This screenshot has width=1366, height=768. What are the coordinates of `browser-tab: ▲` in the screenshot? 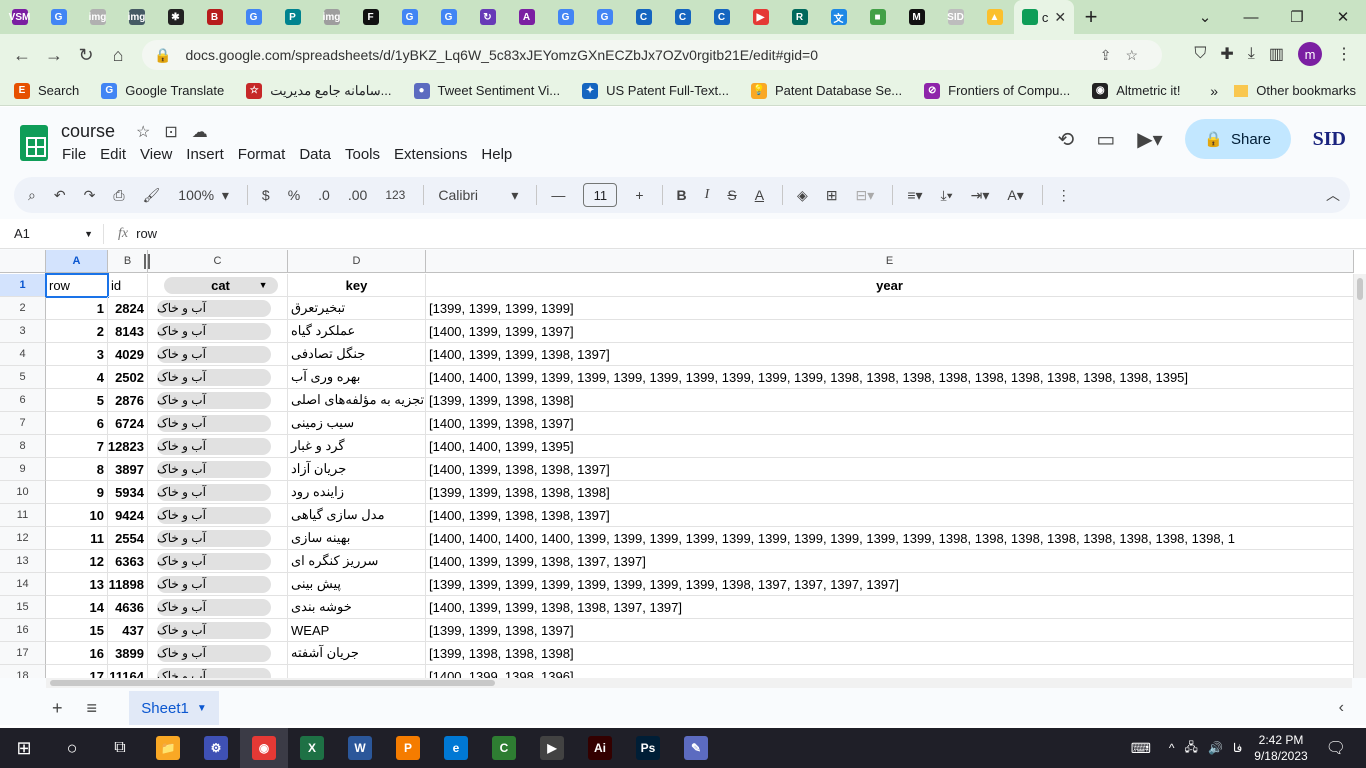 It's located at (994, 17).